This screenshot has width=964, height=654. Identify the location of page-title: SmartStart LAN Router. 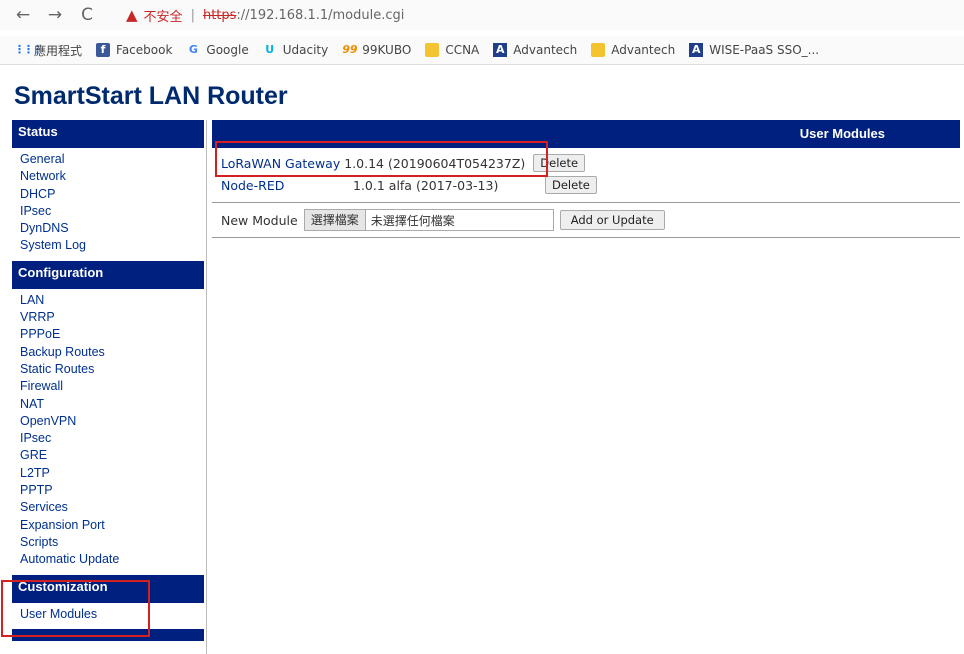
(151, 96).